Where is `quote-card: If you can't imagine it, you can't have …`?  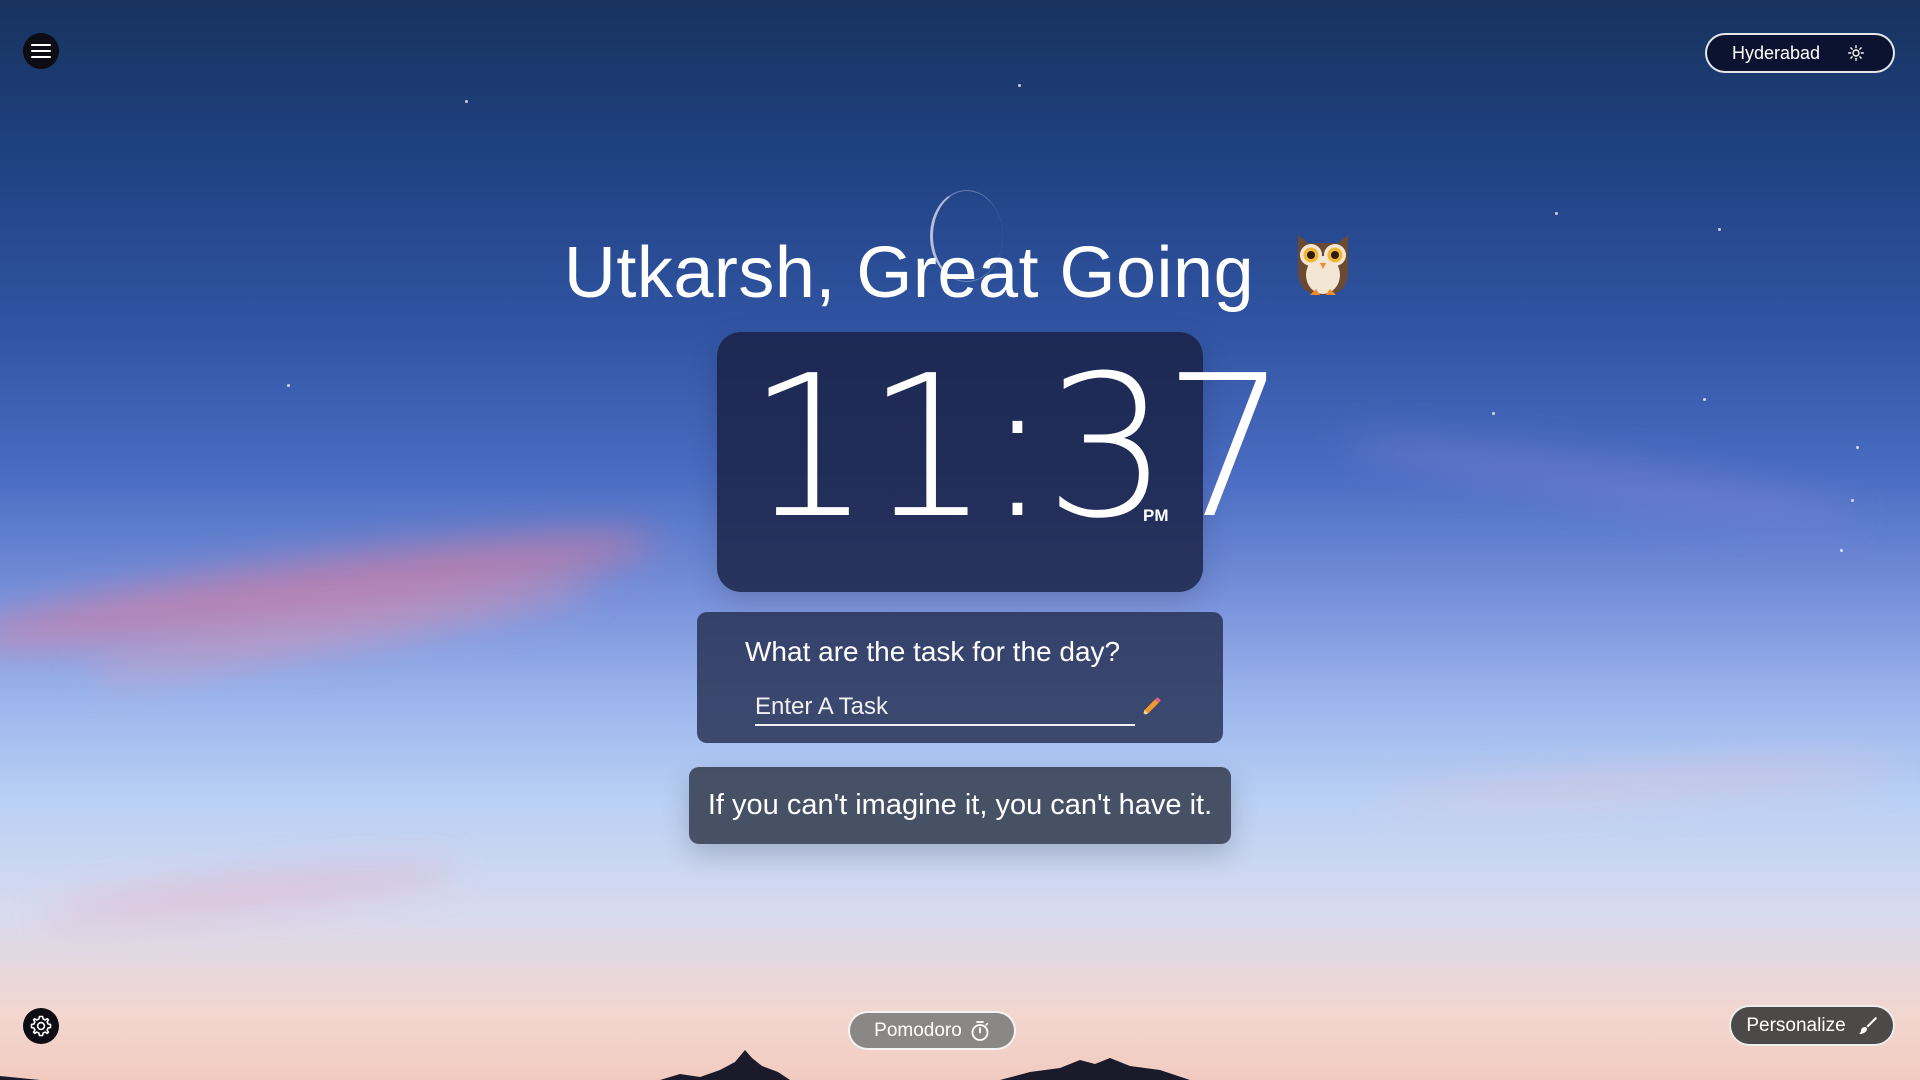 quote-card: If you can't imagine it, you can't have … is located at coordinates (960, 805).